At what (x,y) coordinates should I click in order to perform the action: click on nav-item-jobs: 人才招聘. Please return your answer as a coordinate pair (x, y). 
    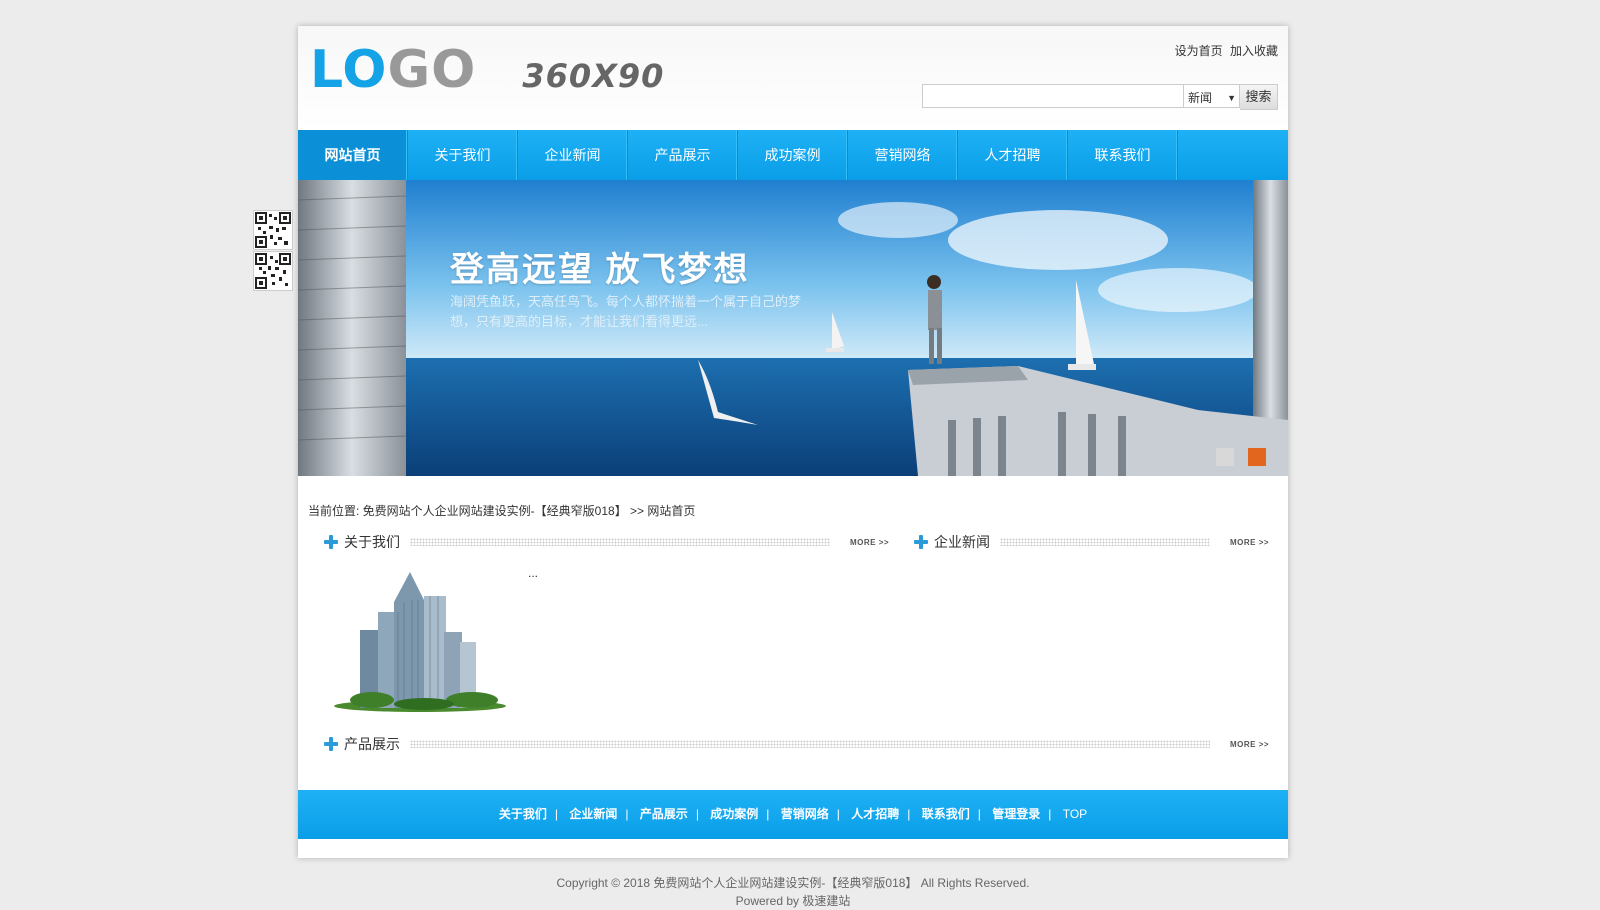
    Looking at the image, I should click on (1013, 155).